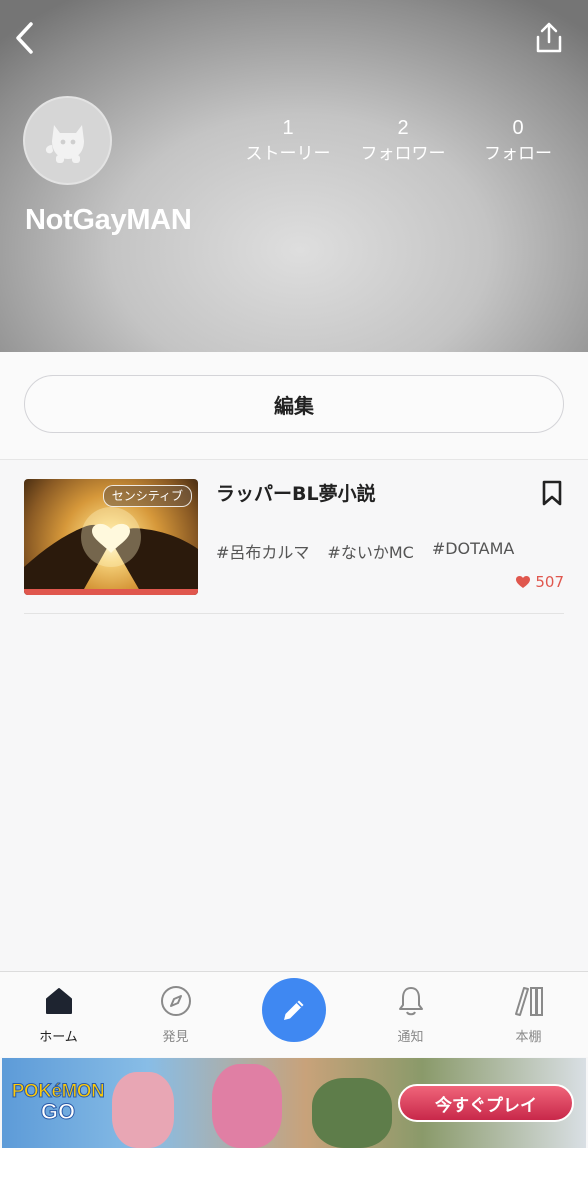 This screenshot has height=1199, width=588. I want to click on share-icon, so click(549, 37).